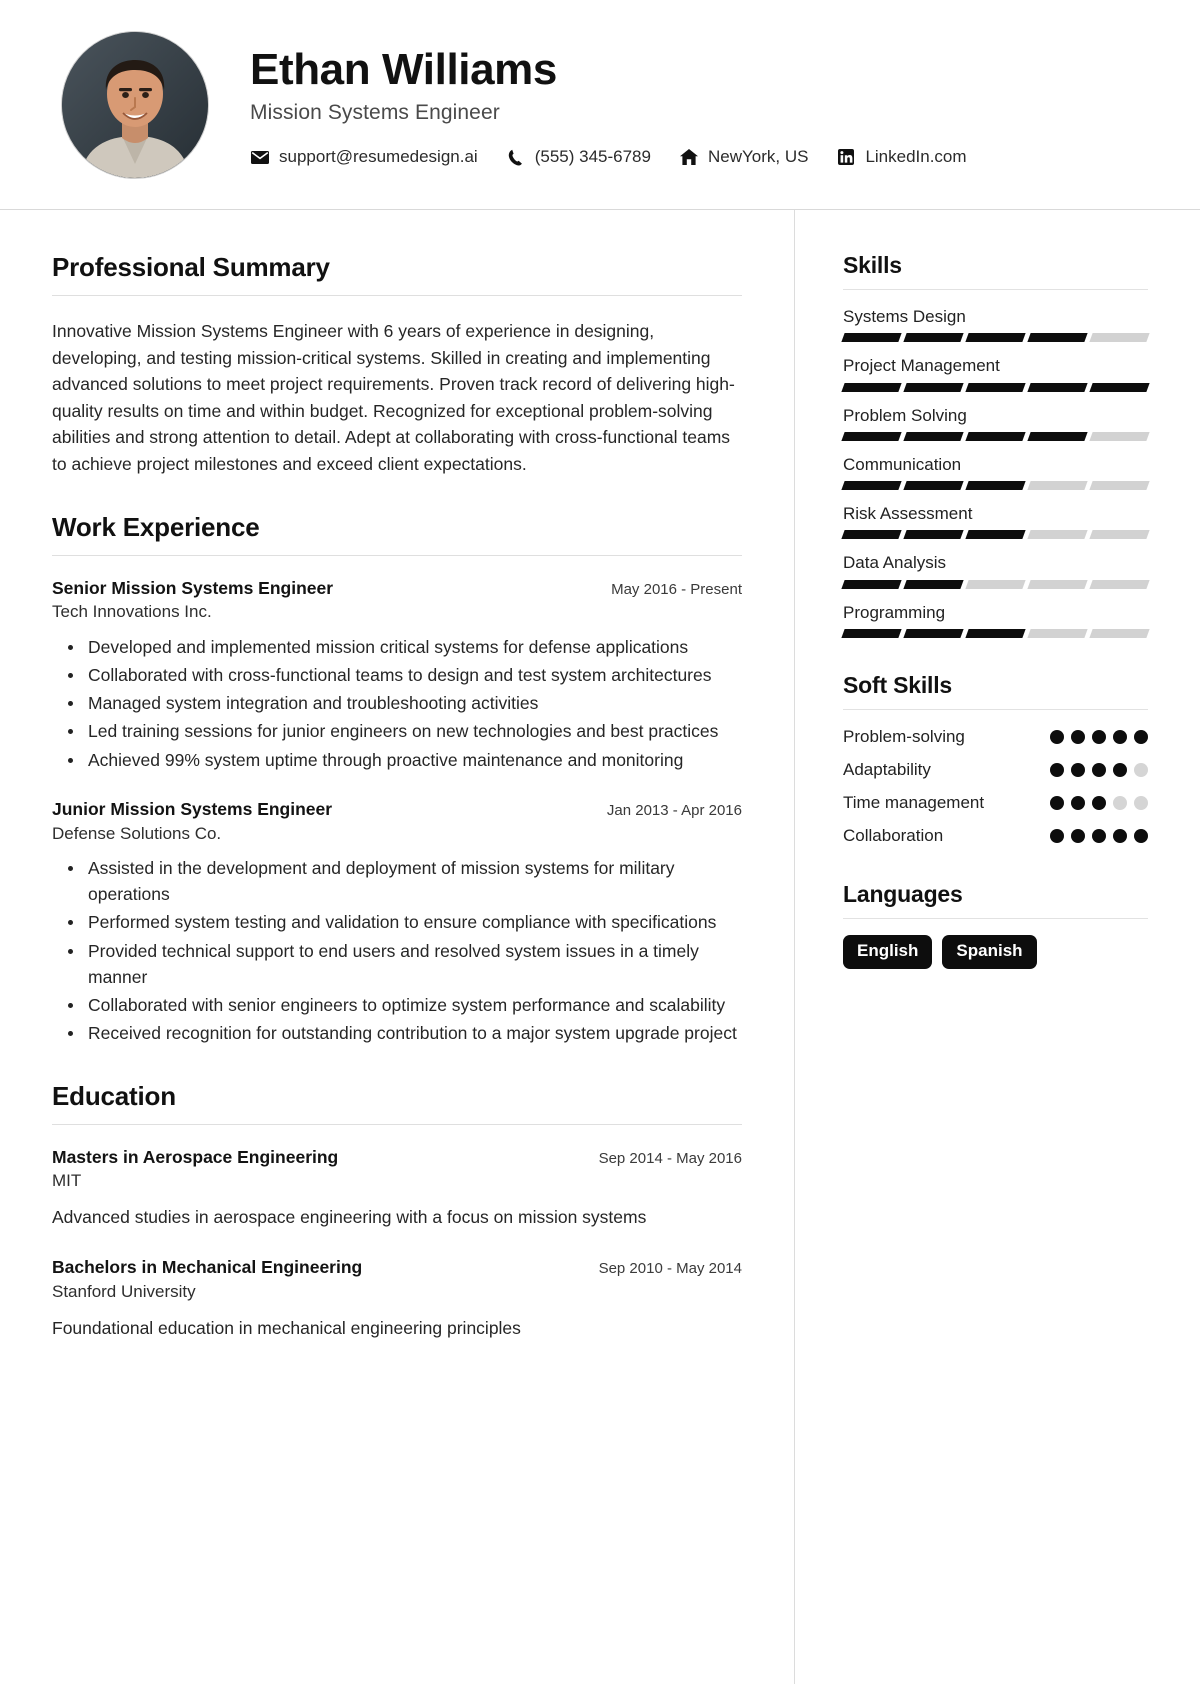 The image size is (1200, 1684). What do you see at coordinates (995, 472) in the screenshot?
I see `skill-row: Communication` at bounding box center [995, 472].